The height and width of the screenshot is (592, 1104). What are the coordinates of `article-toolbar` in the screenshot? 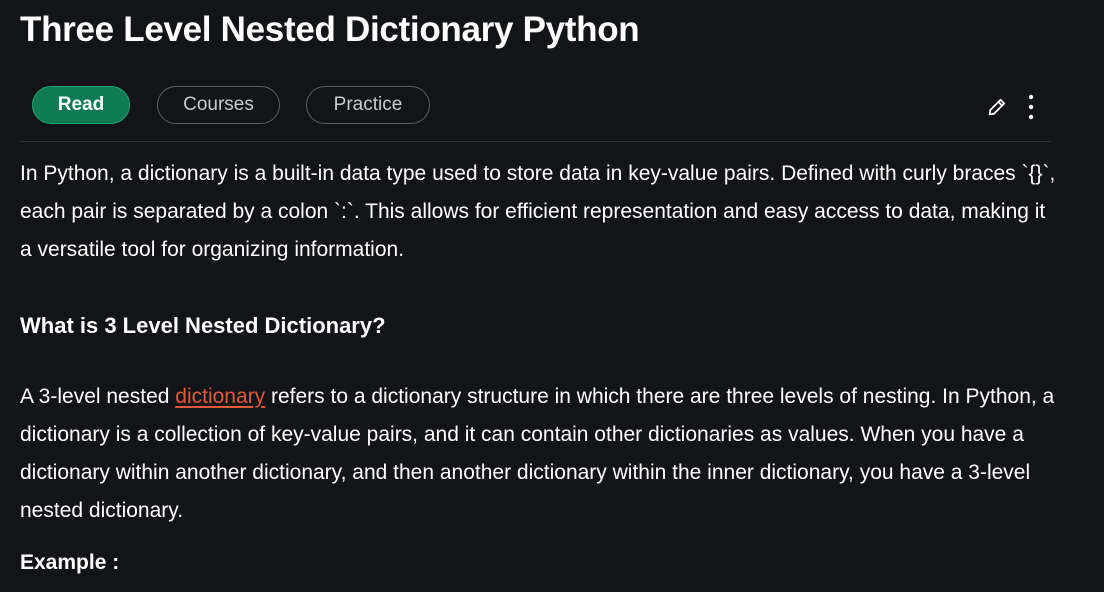 It's located at (1014, 107).